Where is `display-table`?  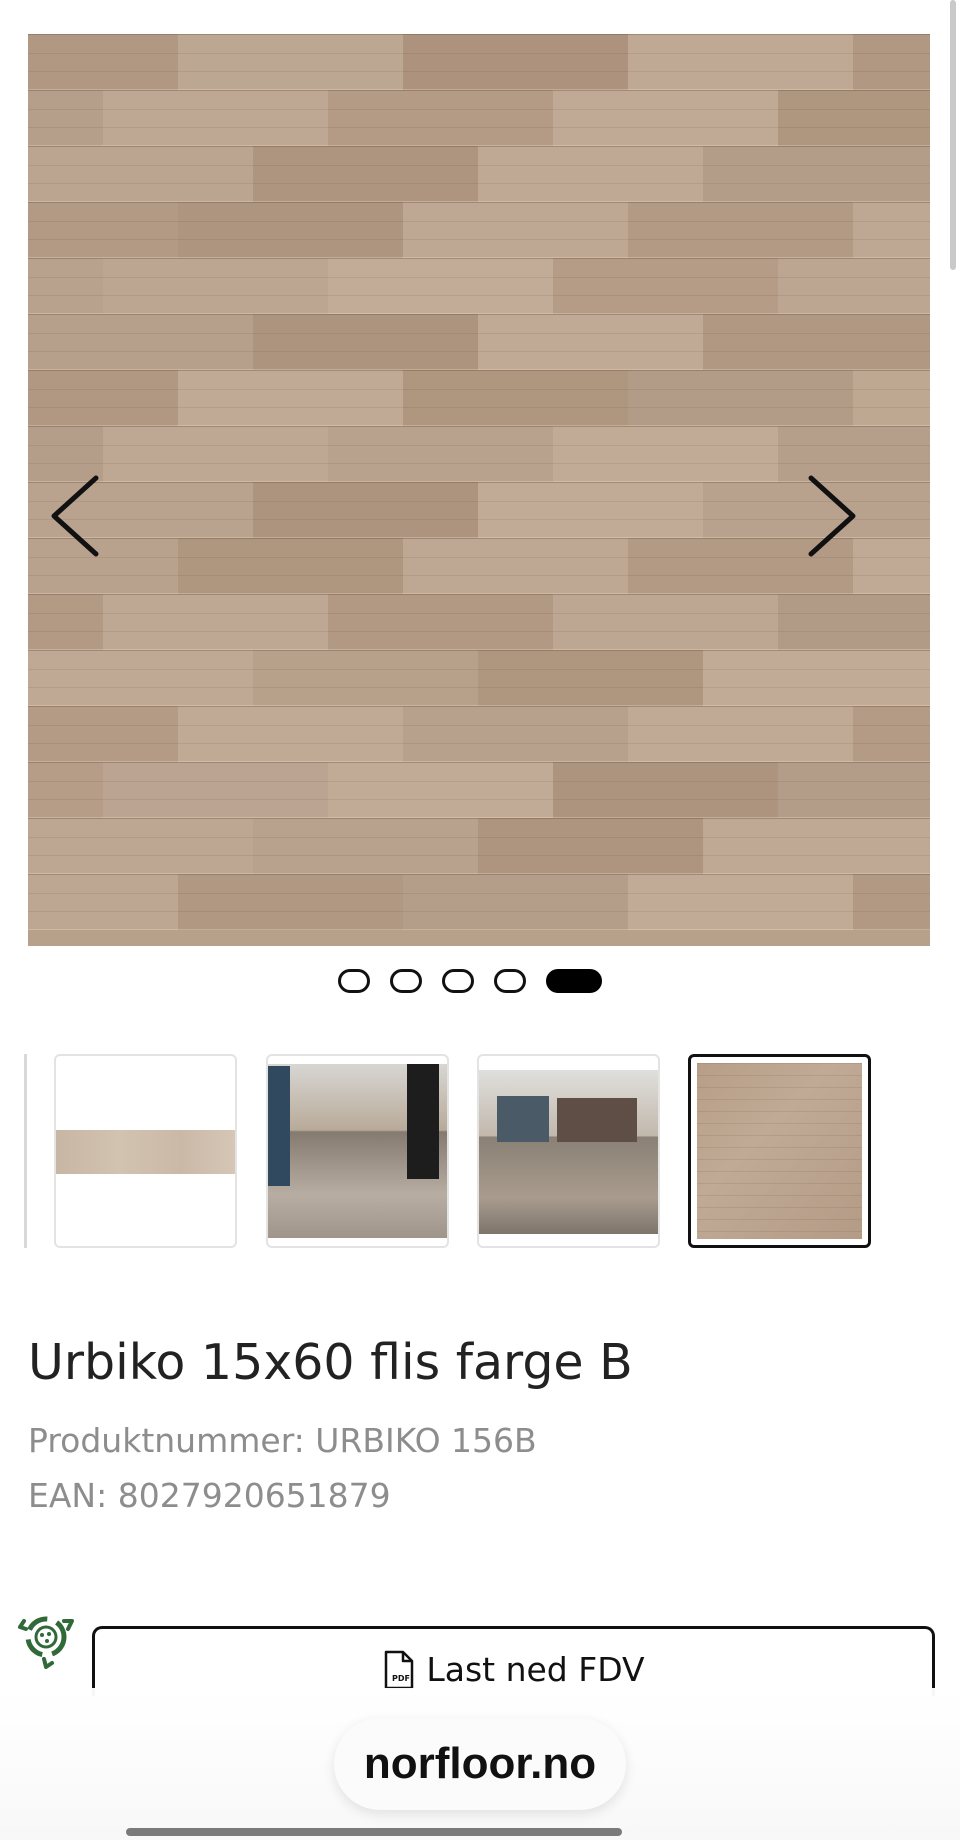 display-table is located at coordinates (523, 1119).